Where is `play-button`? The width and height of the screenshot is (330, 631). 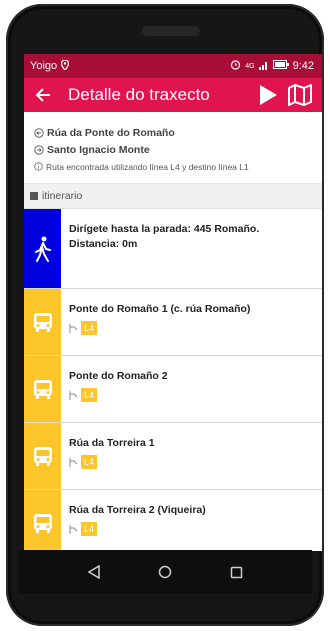
play-button is located at coordinates (268, 95).